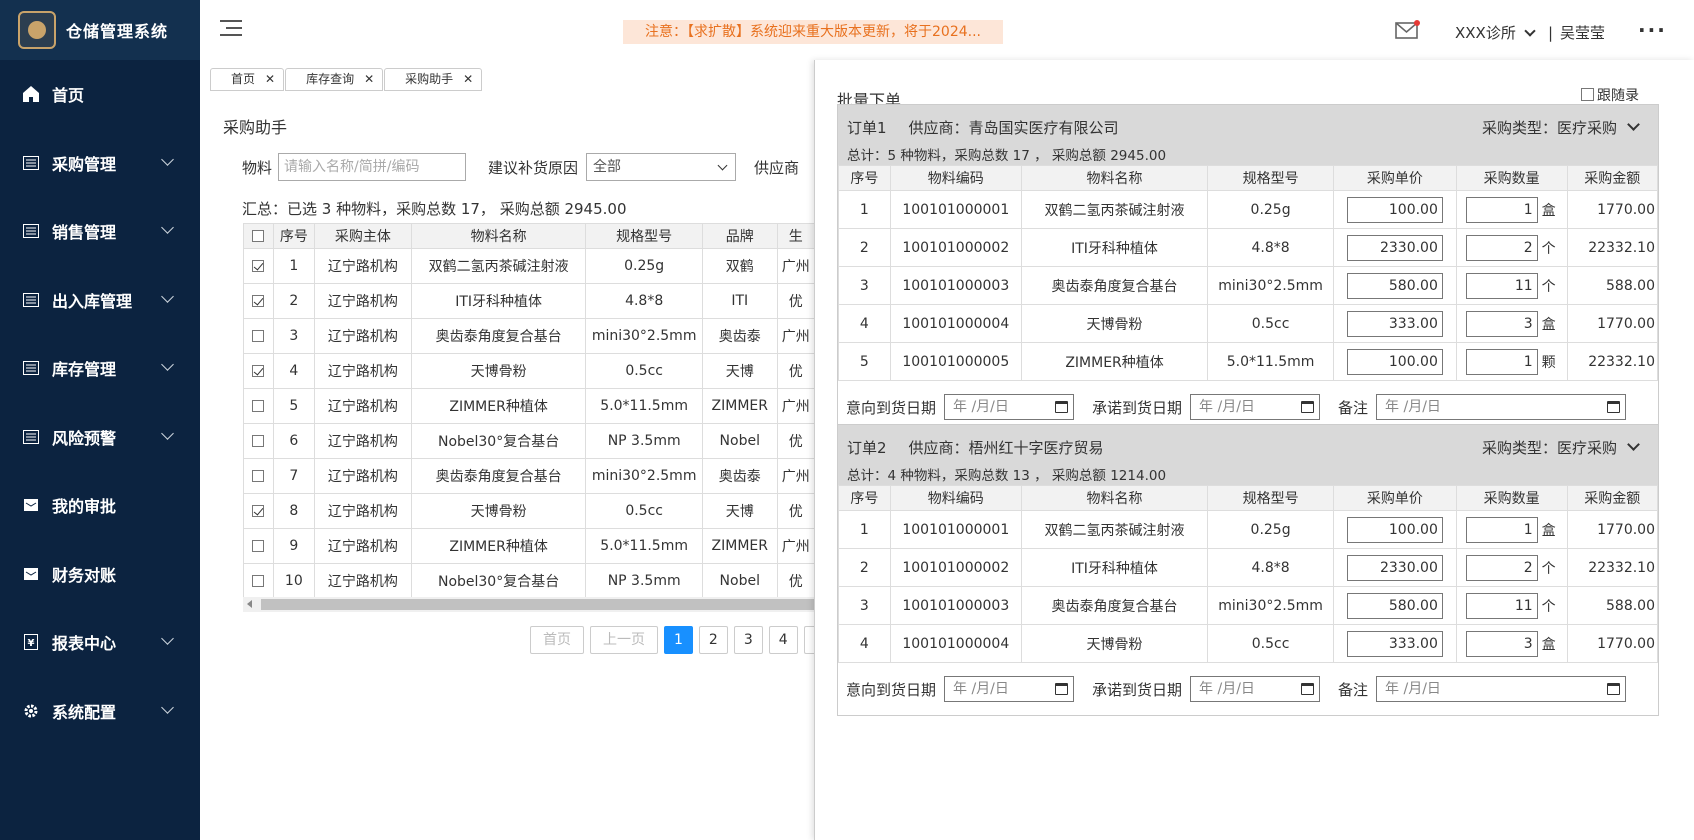  Describe the element at coordinates (100, 711) in the screenshot. I see `sidebar-item-9: 系统配置` at that location.